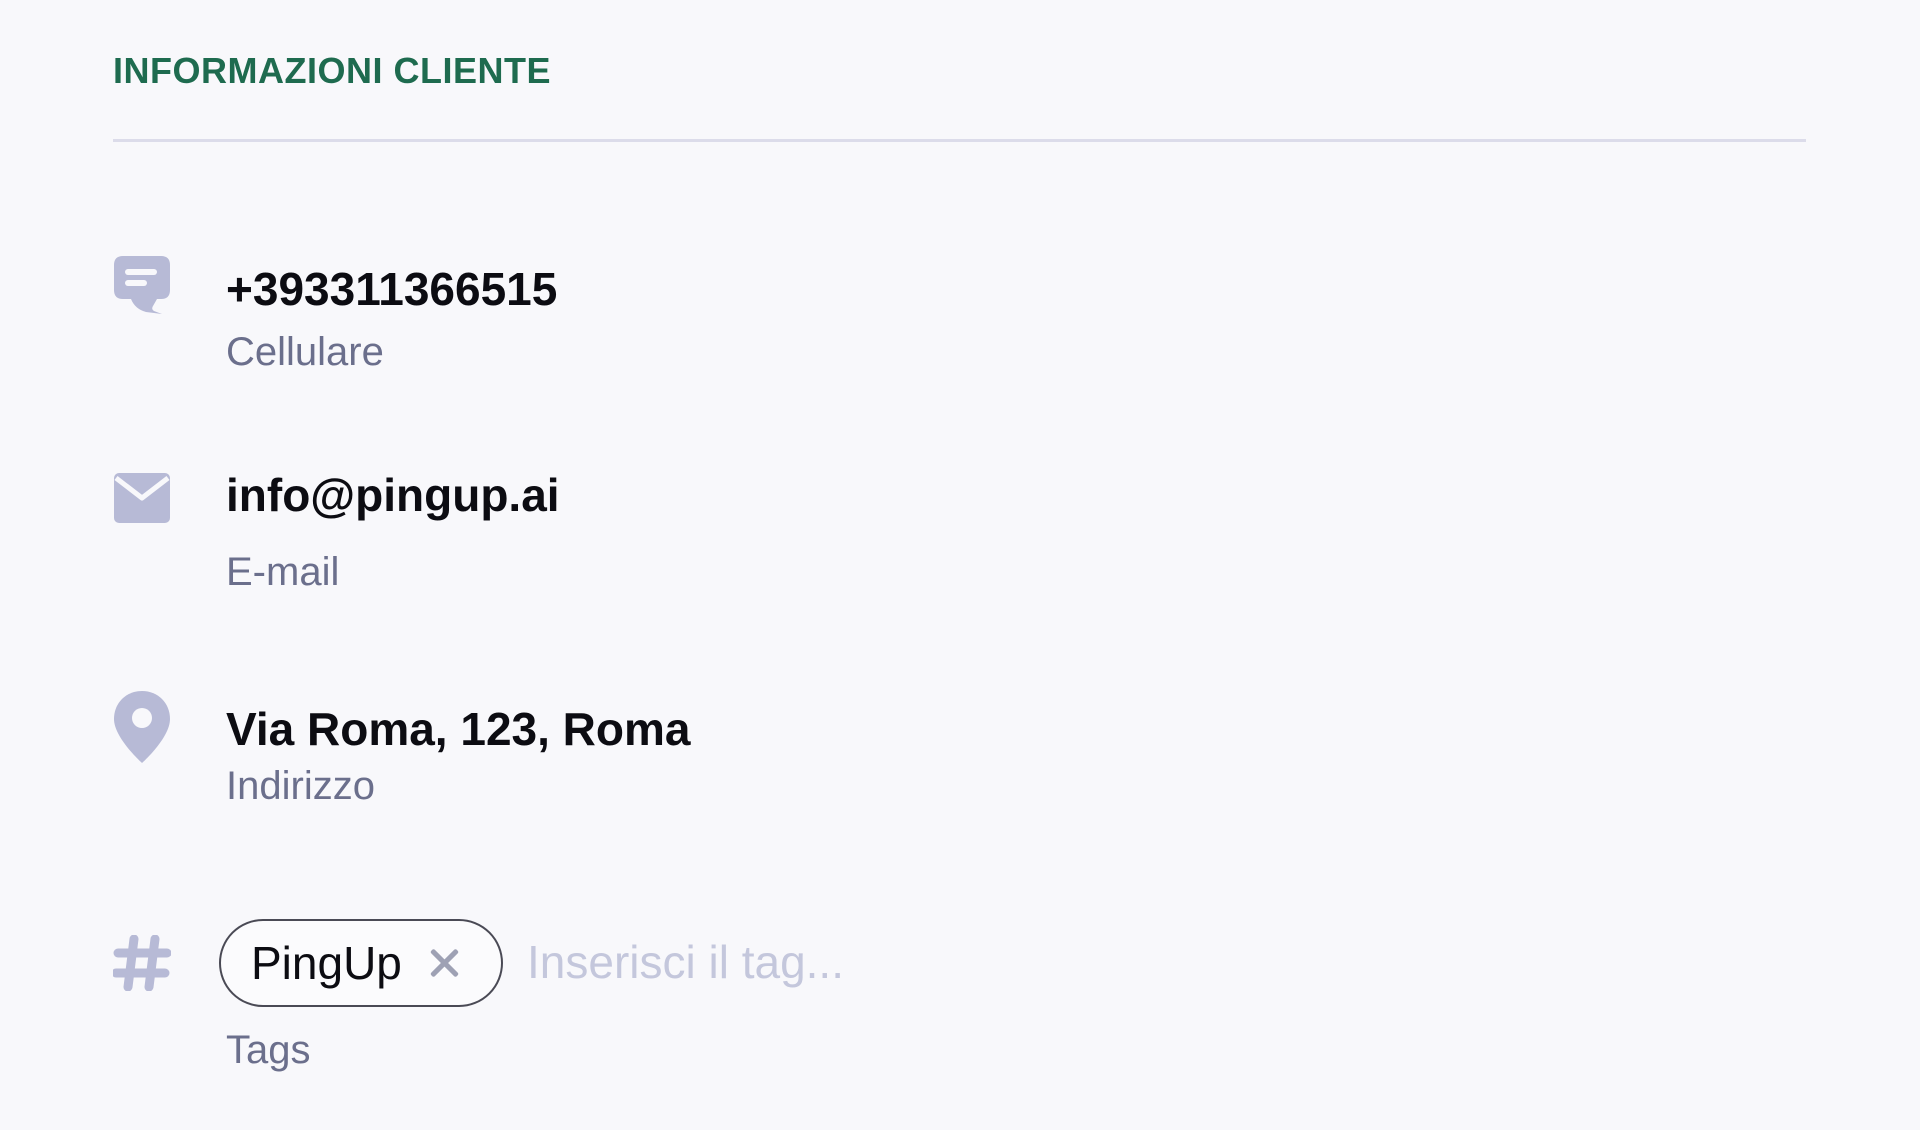 This screenshot has width=1920, height=1130. I want to click on mail-icon, so click(142, 508).